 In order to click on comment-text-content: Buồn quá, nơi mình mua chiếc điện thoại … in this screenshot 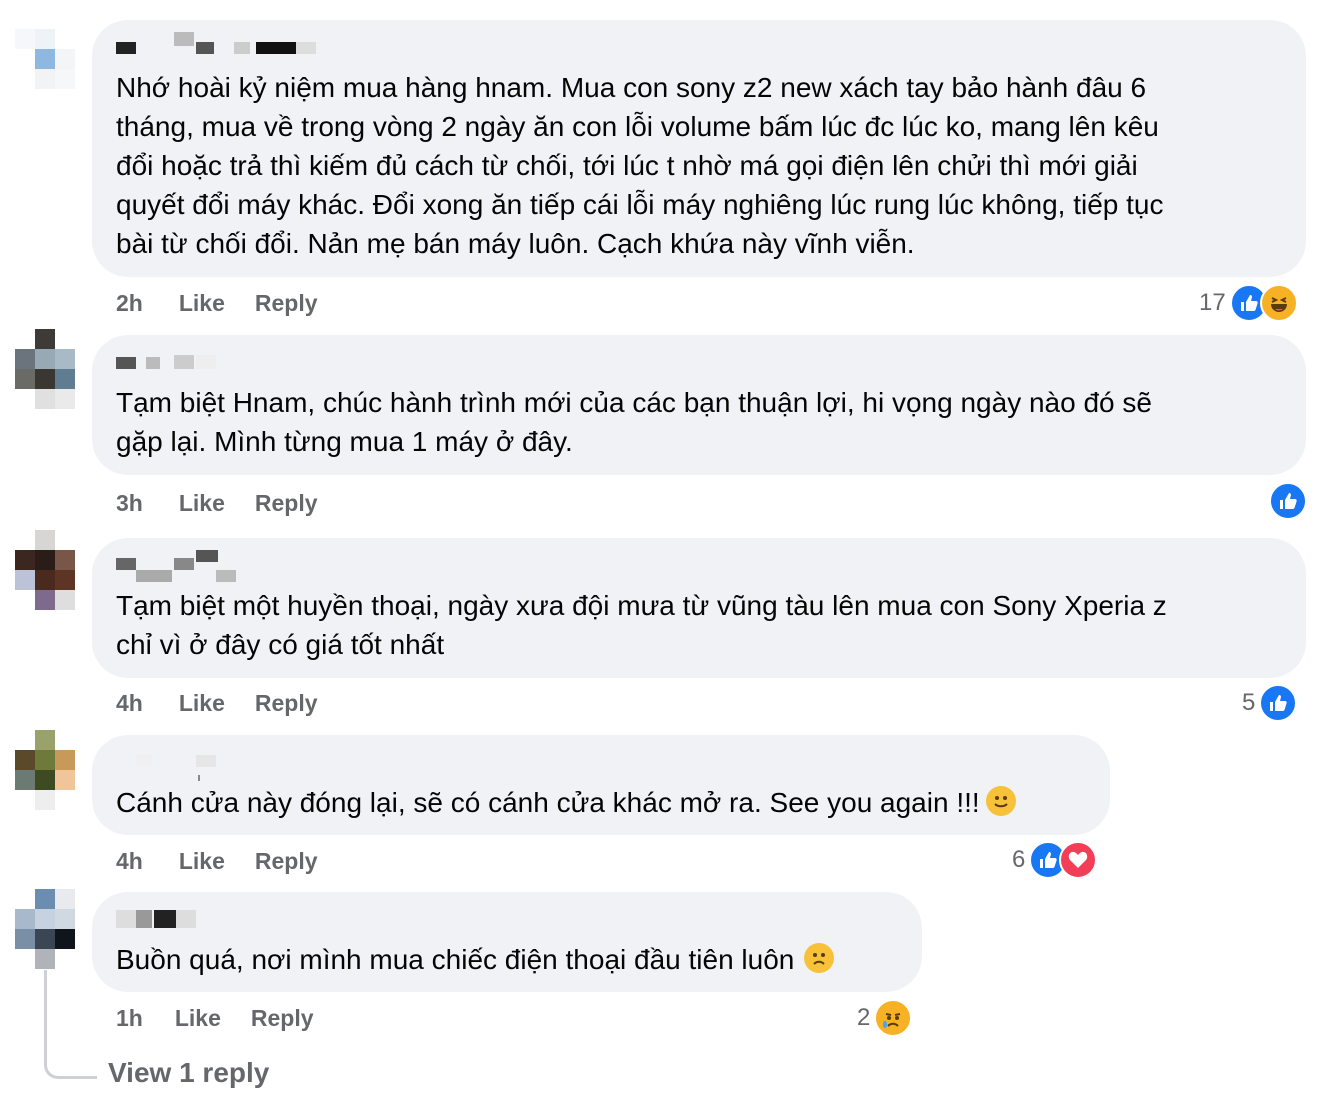, I will do `click(455, 959)`.